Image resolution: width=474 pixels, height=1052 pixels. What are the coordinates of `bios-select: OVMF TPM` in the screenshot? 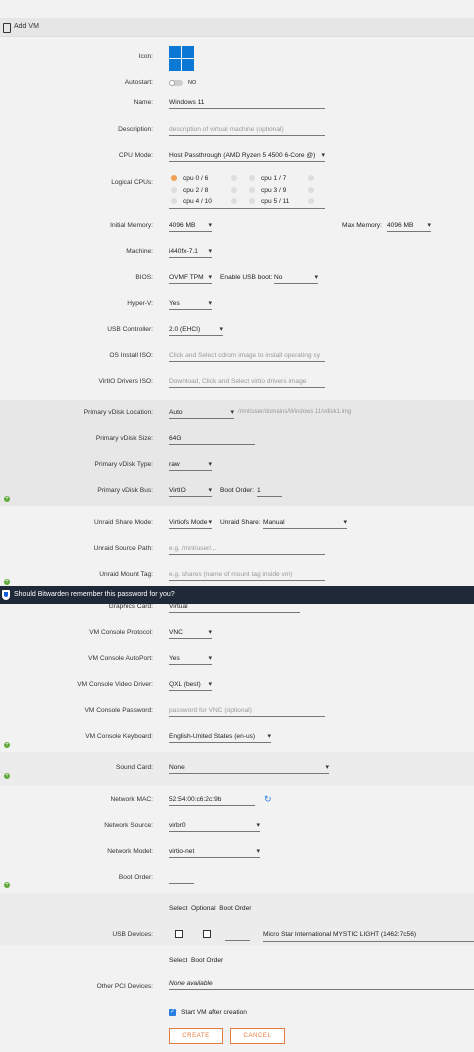 It's located at (190, 279).